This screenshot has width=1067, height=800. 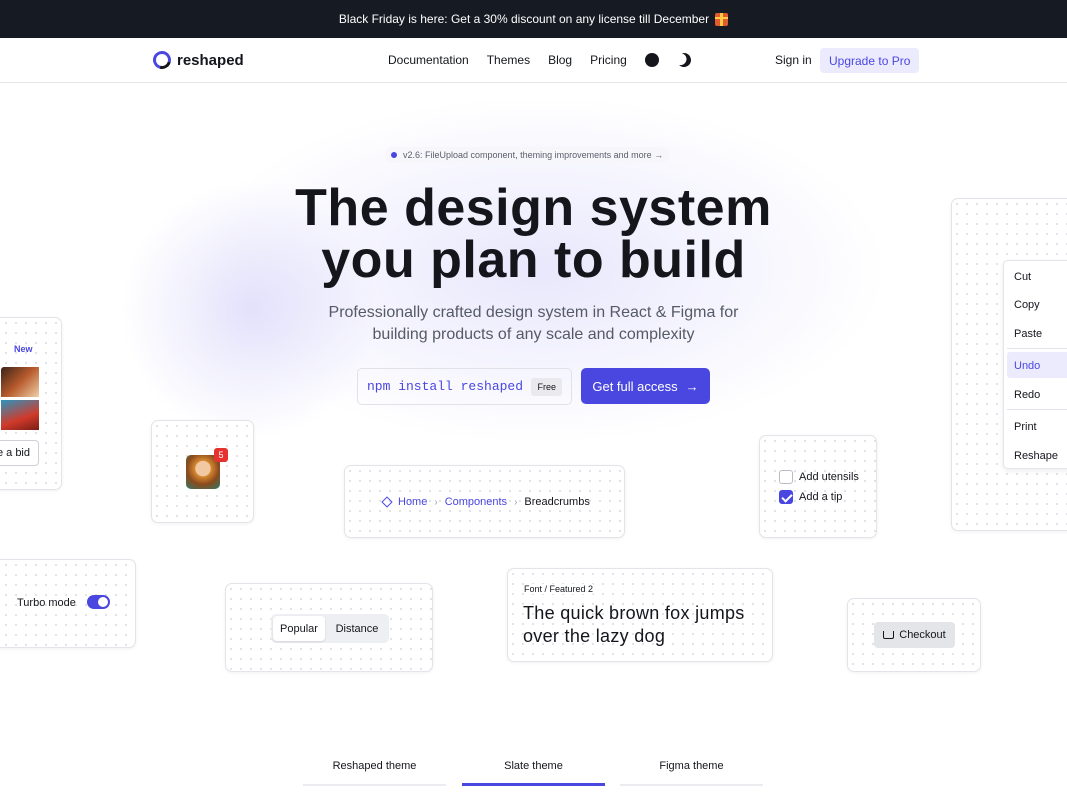 I want to click on tab-reshaped-theme: Reshaped theme, so click(x=374, y=766).